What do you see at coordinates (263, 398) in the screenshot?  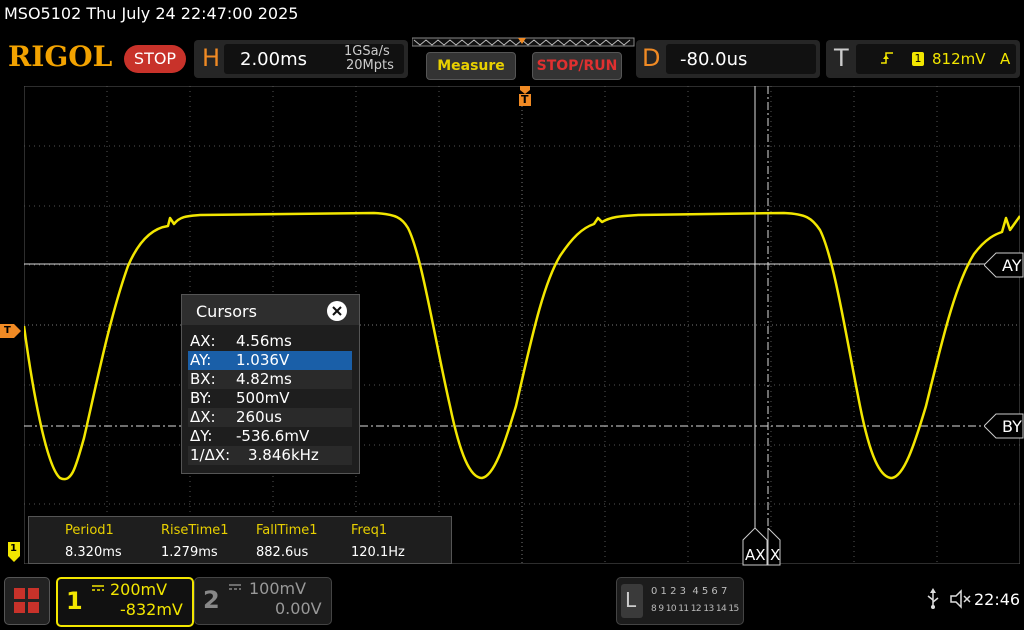 I see `cursor-row-value: 500mV` at bounding box center [263, 398].